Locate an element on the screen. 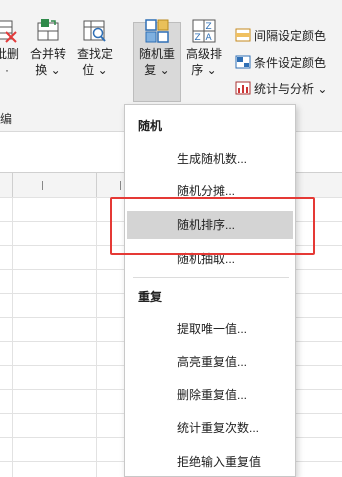 The width and height of the screenshot is (342, 477). interval-color-button: 间隔设定颜色 is located at coordinates (280, 36).